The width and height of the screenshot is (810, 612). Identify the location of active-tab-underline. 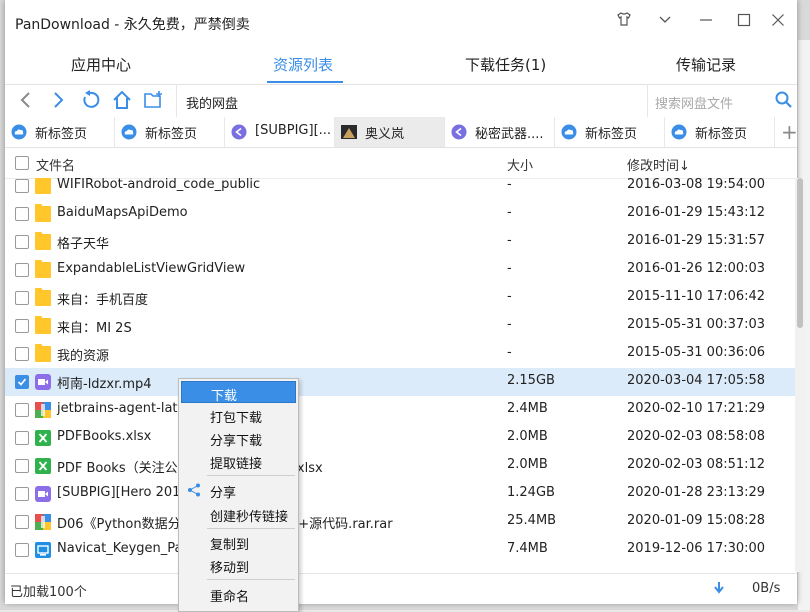
(305, 82).